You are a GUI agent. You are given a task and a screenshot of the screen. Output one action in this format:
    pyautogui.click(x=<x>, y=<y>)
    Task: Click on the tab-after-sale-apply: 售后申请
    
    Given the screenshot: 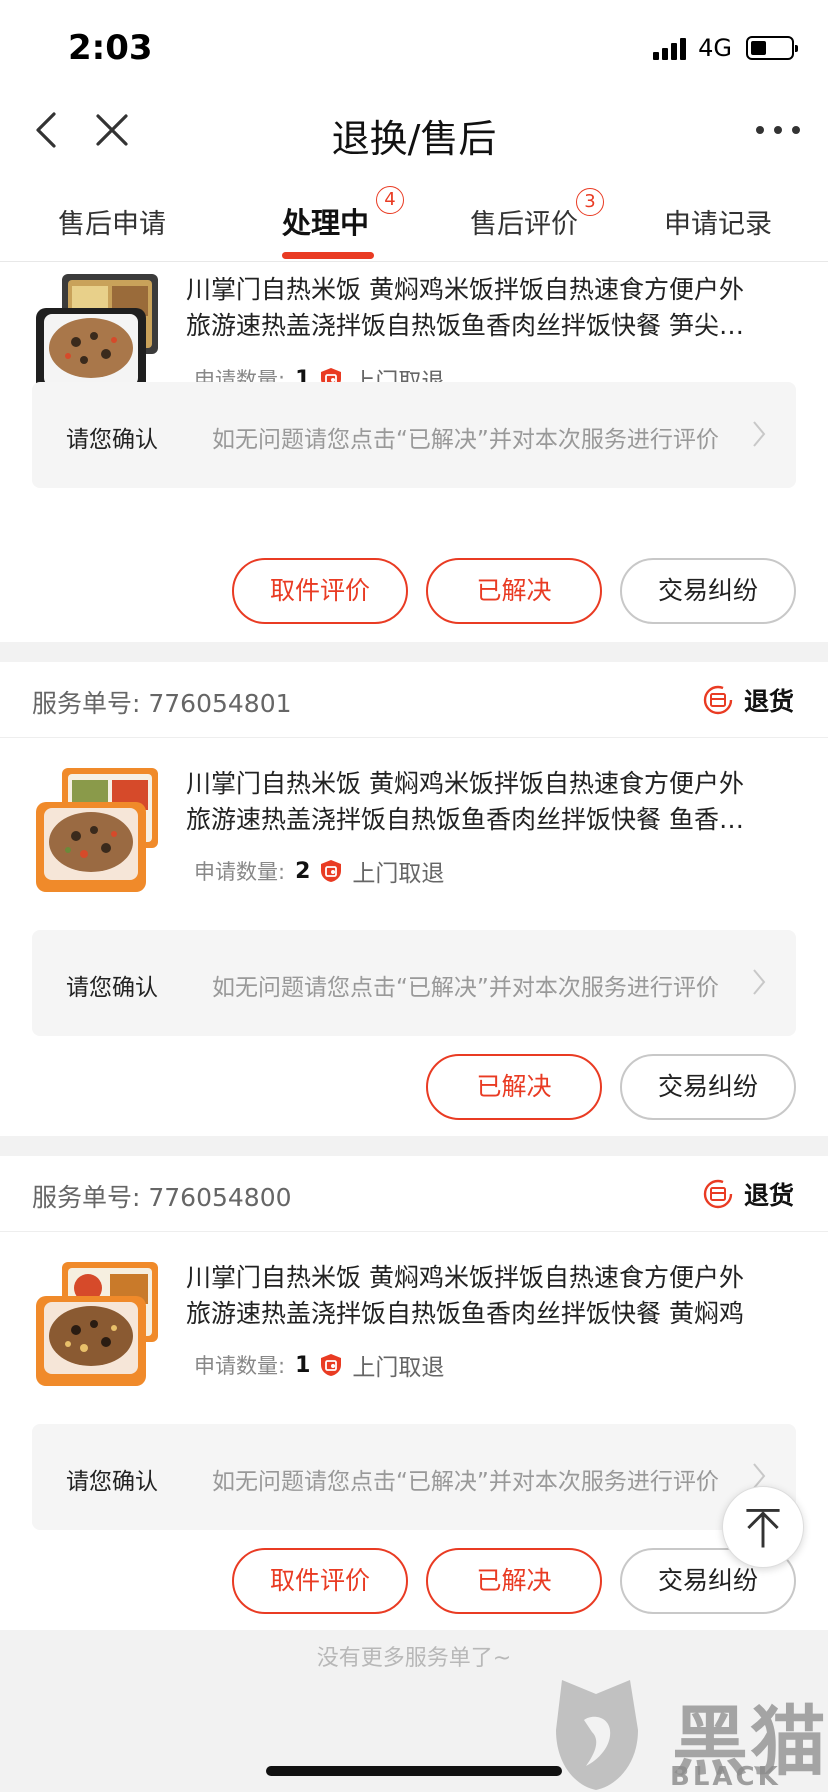 What is the action you would take?
    pyautogui.click(x=112, y=221)
    